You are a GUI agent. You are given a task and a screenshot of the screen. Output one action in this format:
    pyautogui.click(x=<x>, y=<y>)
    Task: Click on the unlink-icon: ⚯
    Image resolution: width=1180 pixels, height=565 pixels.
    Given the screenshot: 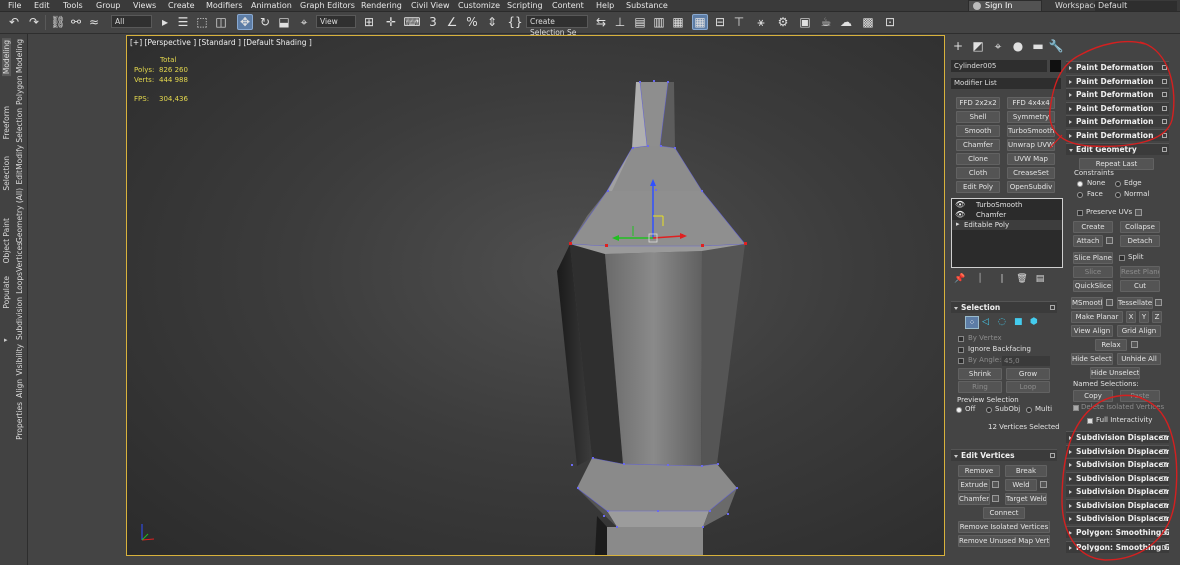 What is the action you would take?
    pyautogui.click(x=76, y=22)
    